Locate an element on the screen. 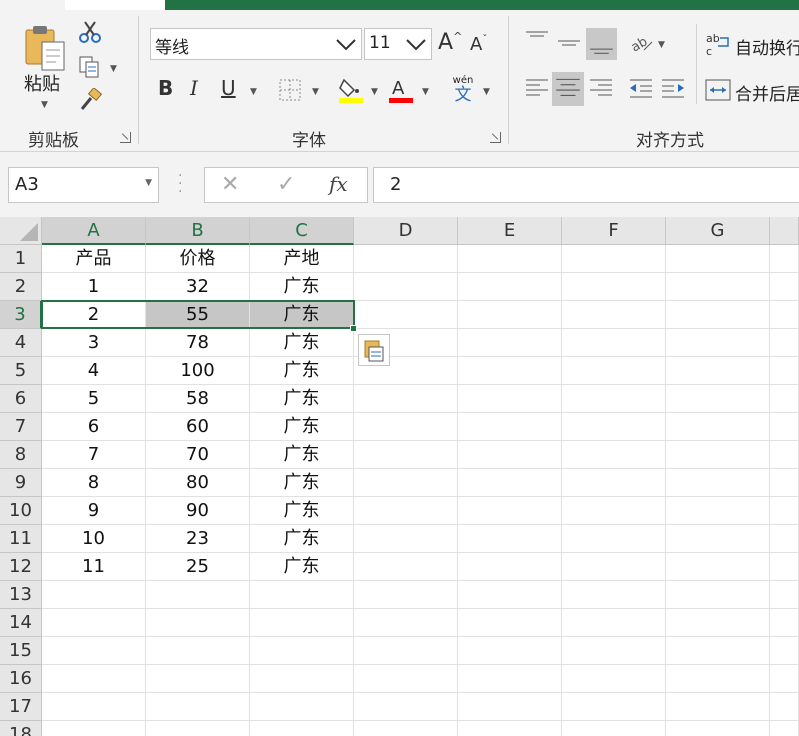  cell-b5: 100 is located at coordinates (198, 371).